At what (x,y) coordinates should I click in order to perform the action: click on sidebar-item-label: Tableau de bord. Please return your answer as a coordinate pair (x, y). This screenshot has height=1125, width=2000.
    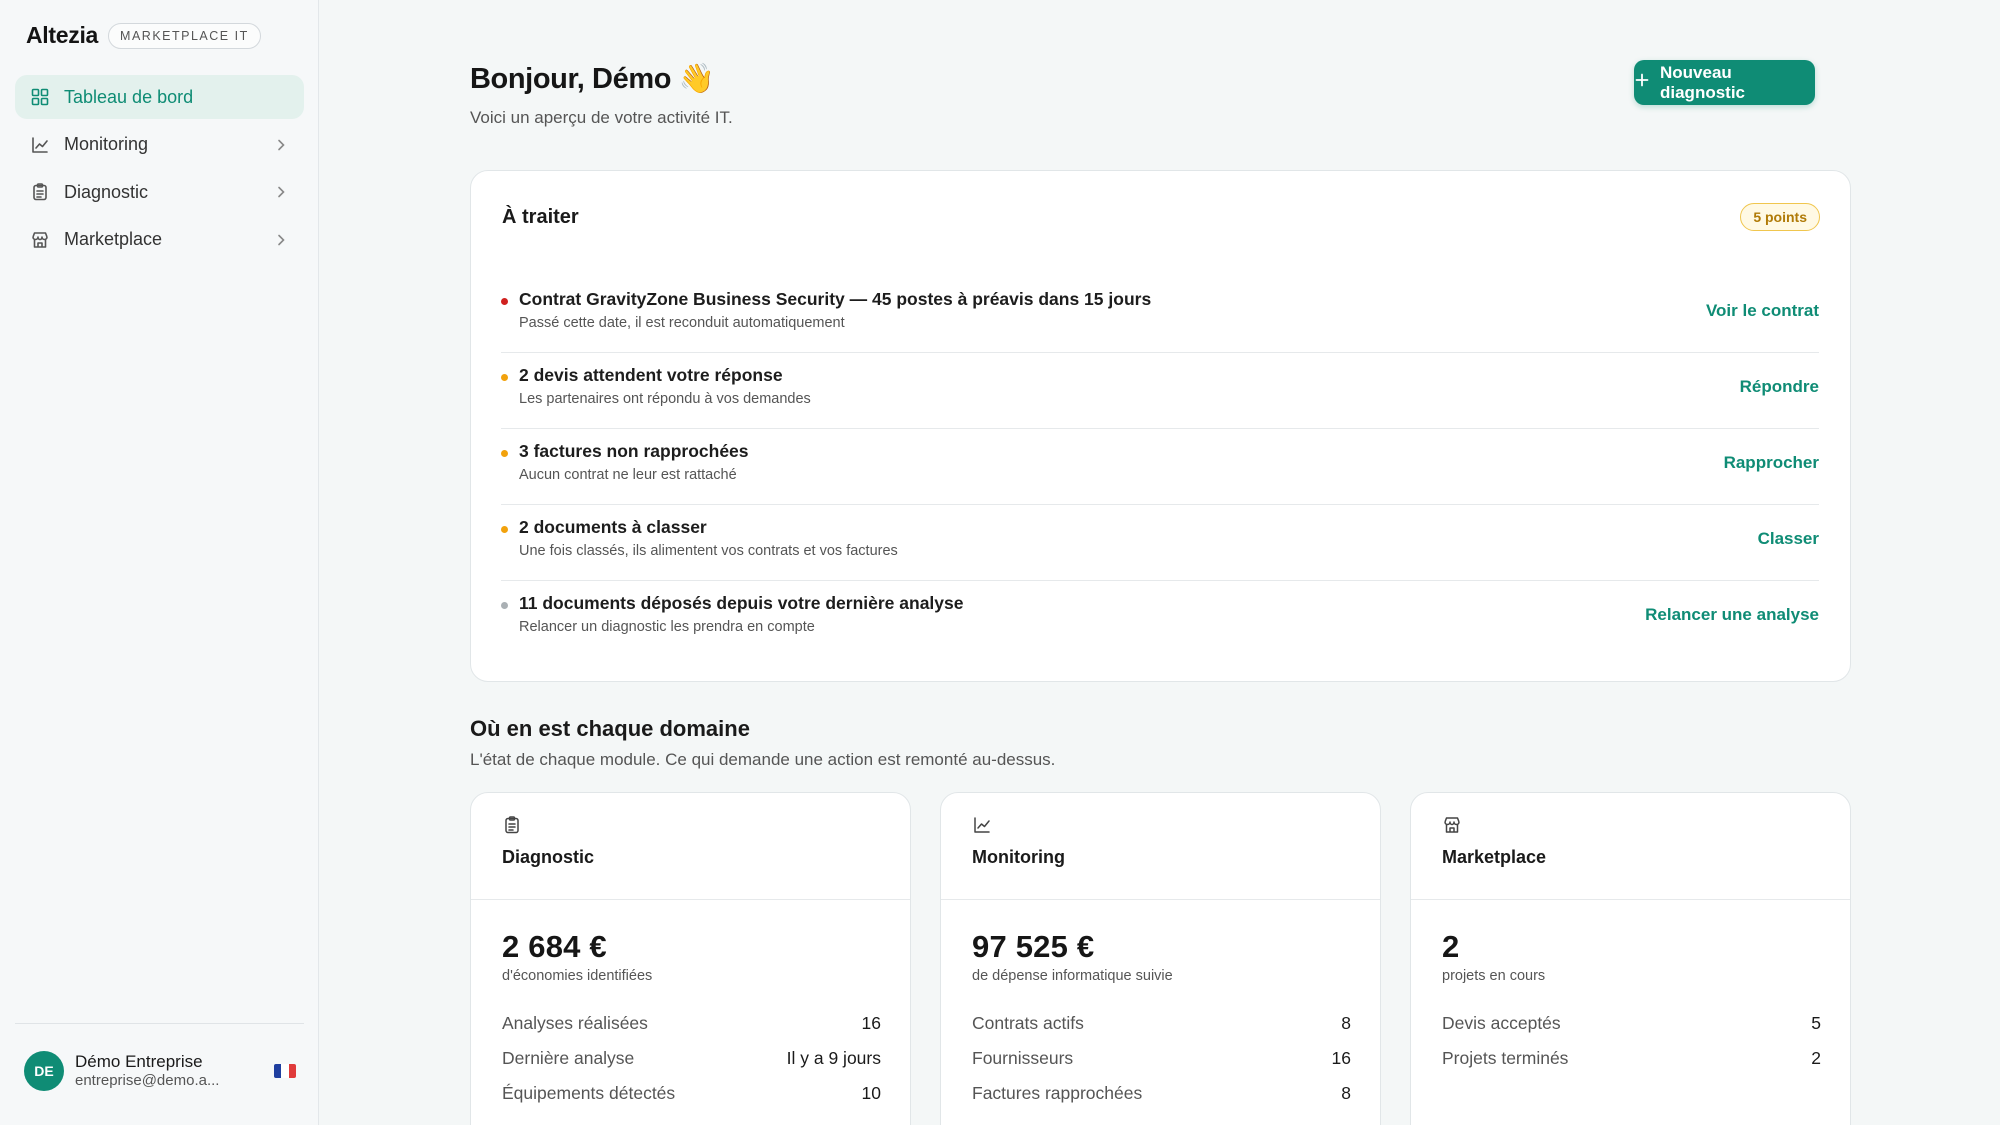
    Looking at the image, I should click on (129, 96).